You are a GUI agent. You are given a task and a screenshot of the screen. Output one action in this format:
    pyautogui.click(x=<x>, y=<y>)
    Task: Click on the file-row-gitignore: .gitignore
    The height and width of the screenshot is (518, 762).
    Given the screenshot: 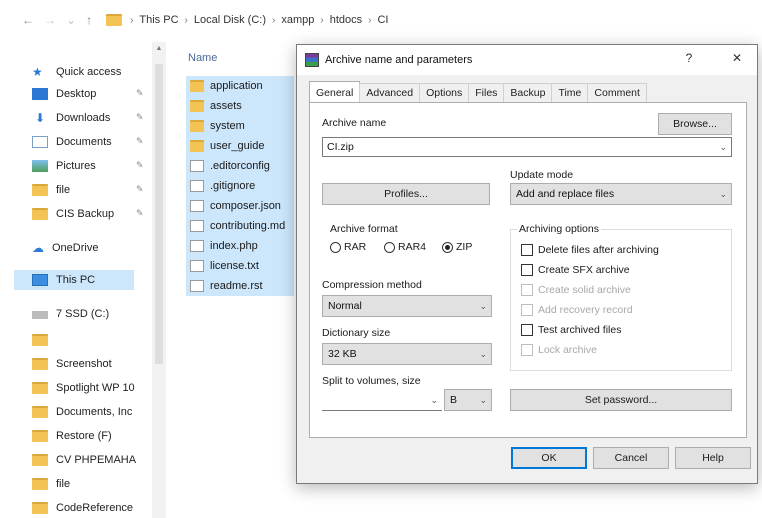 What is the action you would take?
    pyautogui.click(x=240, y=186)
    